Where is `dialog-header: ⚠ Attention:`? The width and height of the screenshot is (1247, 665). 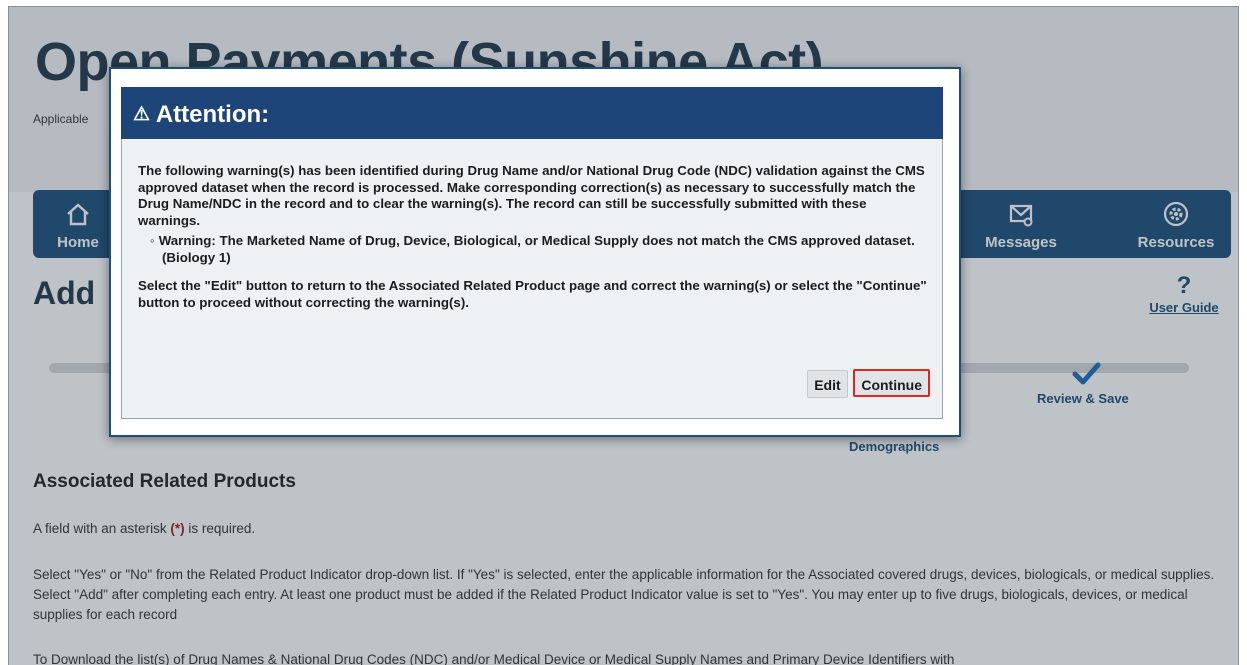
dialog-header: ⚠ Attention: is located at coordinates (532, 113).